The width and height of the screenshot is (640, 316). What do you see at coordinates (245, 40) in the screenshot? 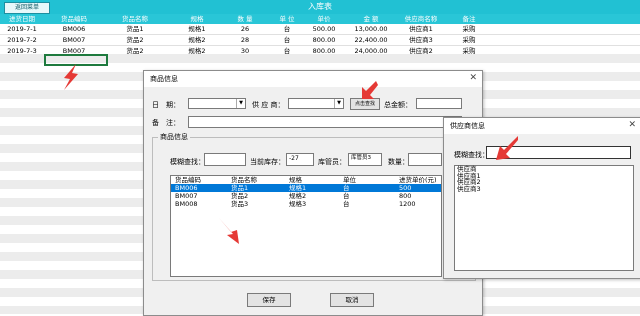
I see `table-cell: 28` at bounding box center [245, 40].